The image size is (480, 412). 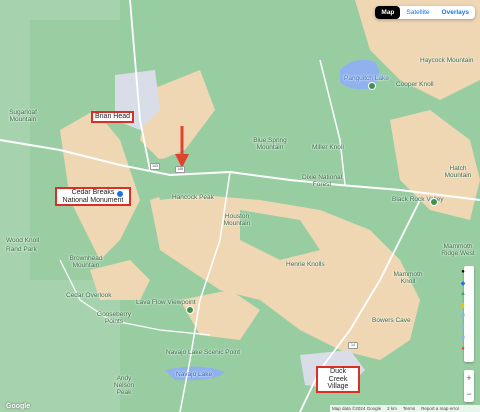 I want to click on road-shield: 148, so click(x=180, y=169).